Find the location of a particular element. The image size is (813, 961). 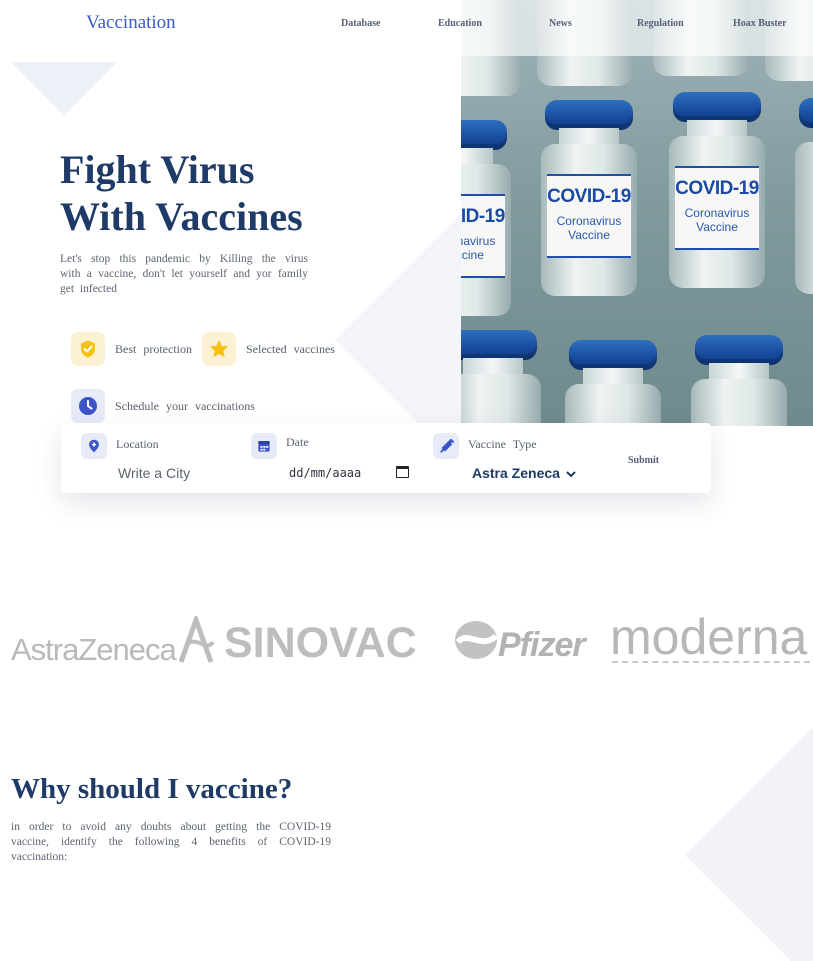

syringe-icon is located at coordinates (446, 446).